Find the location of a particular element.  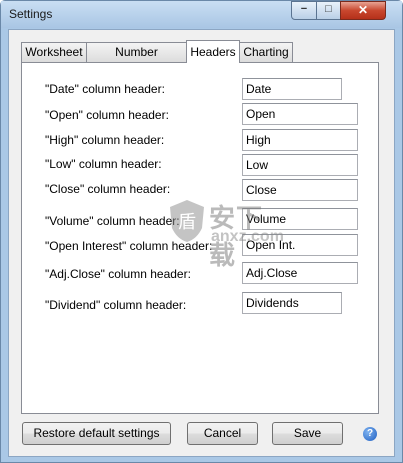

maximize-button: □ is located at coordinates (328, 10).